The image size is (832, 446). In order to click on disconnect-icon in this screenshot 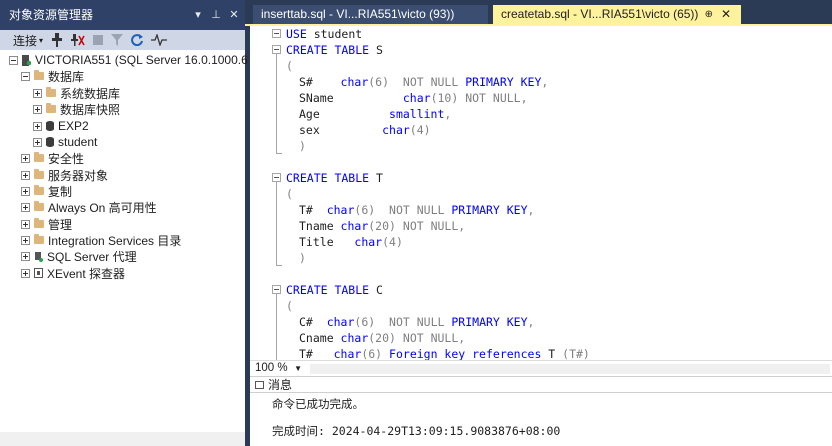, I will do `click(78, 40)`.